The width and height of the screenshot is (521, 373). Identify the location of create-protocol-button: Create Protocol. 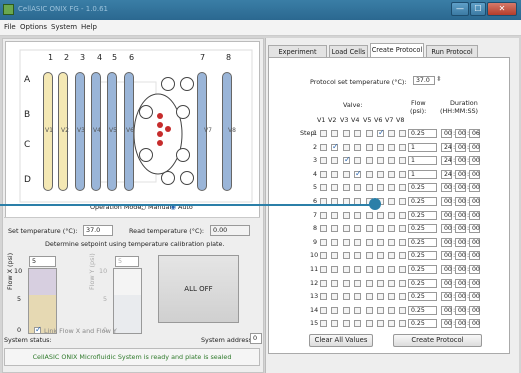
(437, 340).